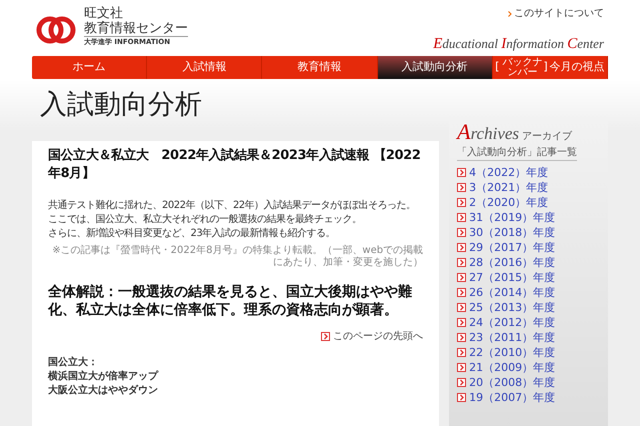 The image size is (640, 426). What do you see at coordinates (556, 13) in the screenshot?
I see `about-link: このサイトについて` at bounding box center [556, 13].